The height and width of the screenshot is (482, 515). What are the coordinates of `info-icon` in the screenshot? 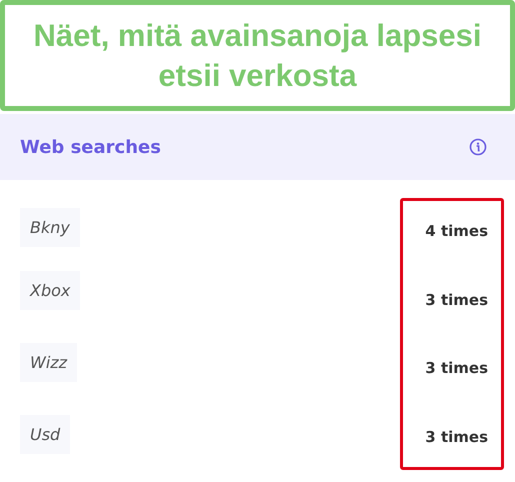 It's located at (478, 147).